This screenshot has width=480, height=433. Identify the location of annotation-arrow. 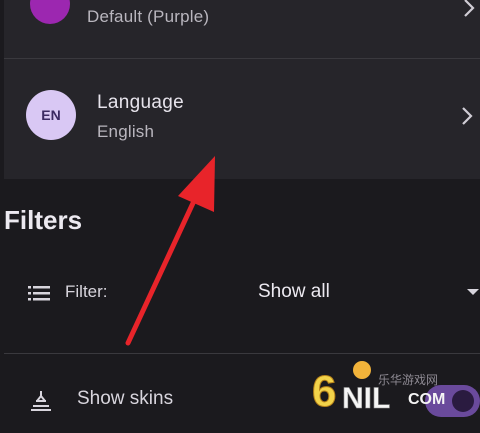
(170, 251).